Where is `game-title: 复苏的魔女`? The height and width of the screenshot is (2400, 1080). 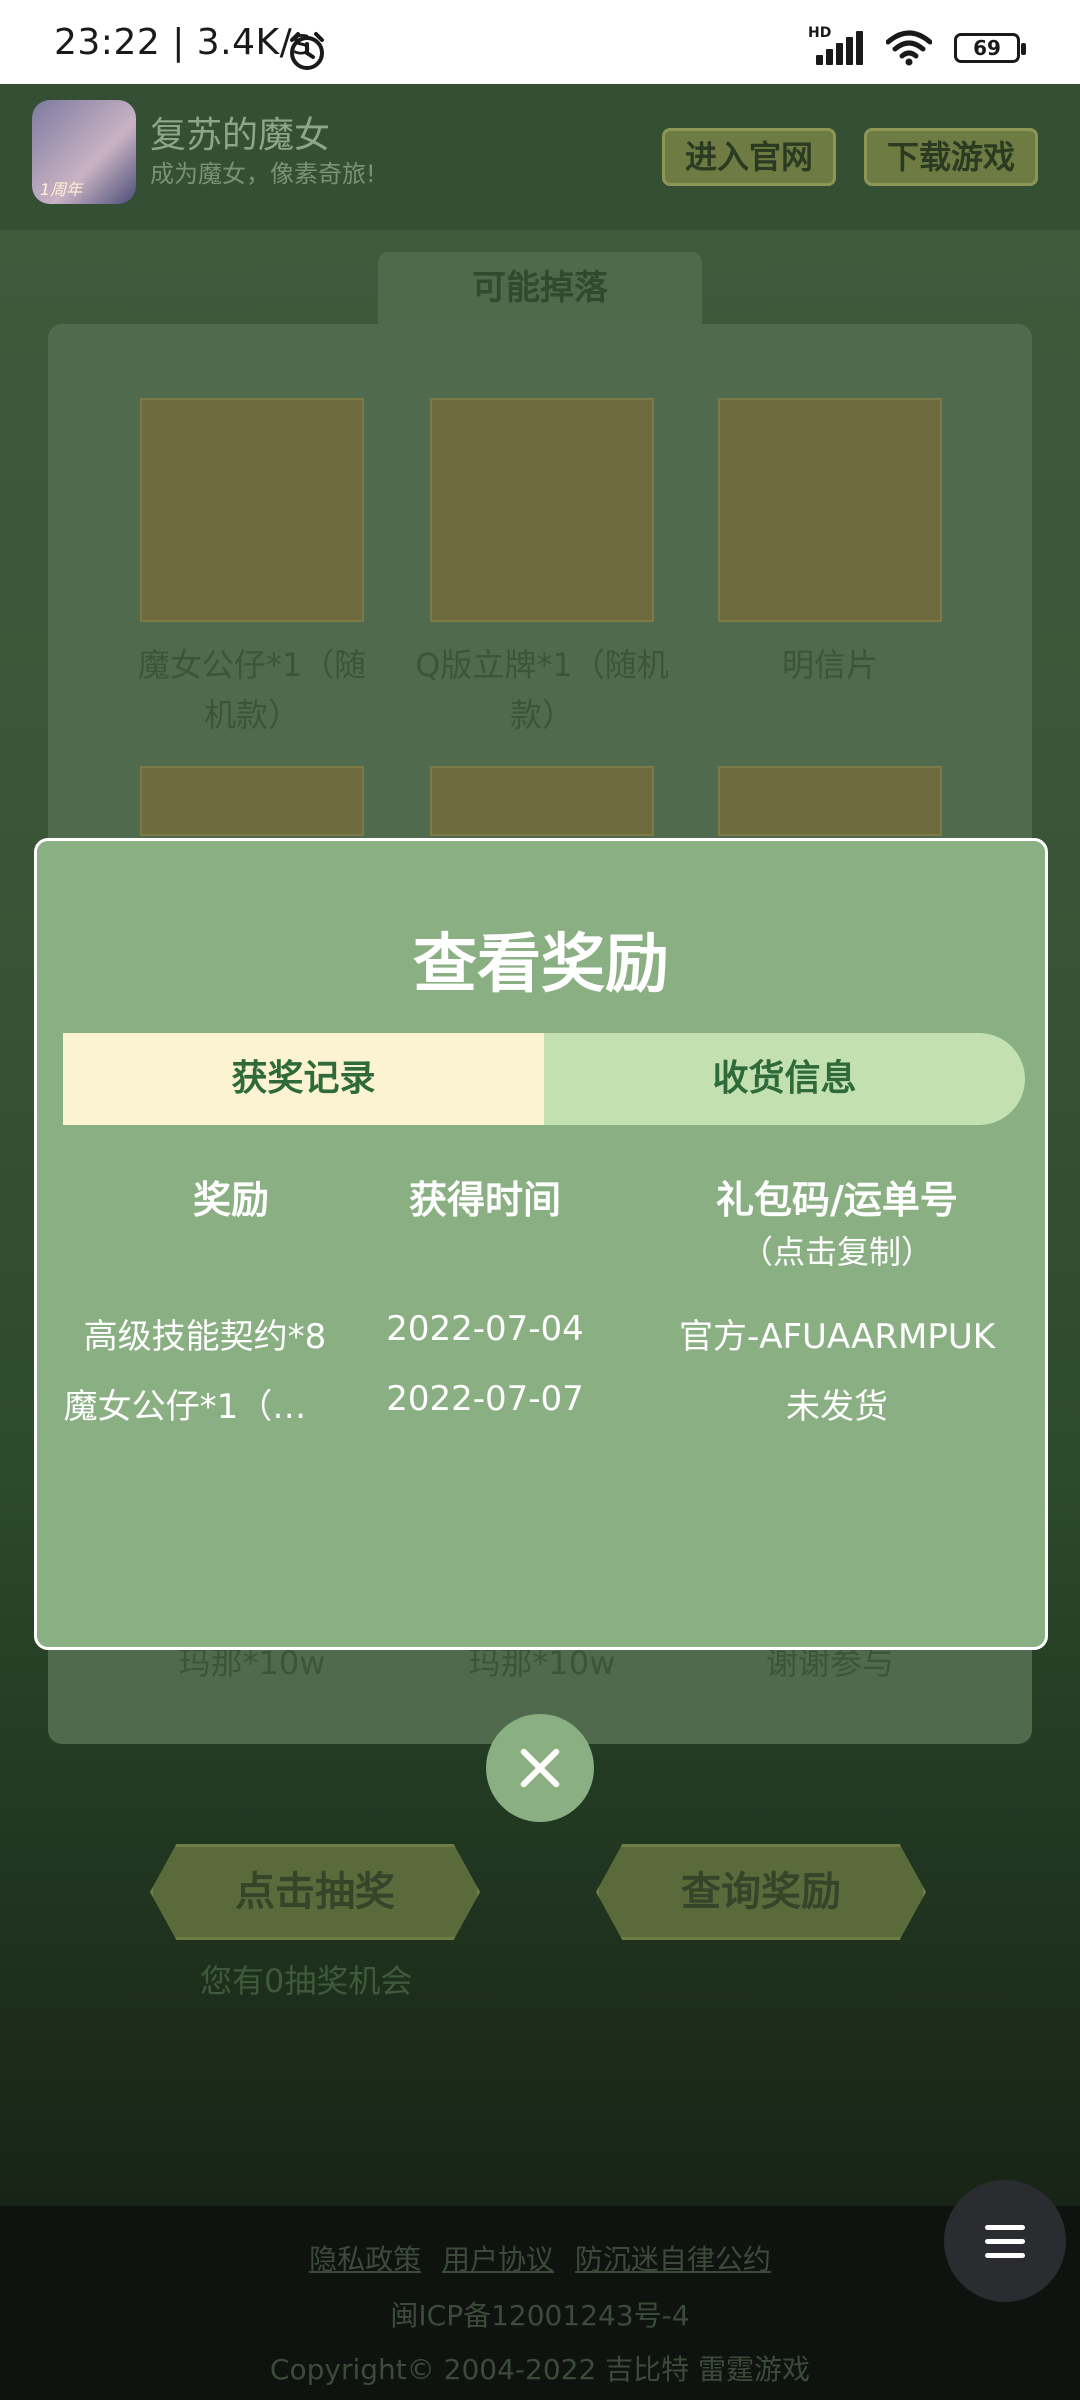
game-title: 复苏的魔女 is located at coordinates (240, 135).